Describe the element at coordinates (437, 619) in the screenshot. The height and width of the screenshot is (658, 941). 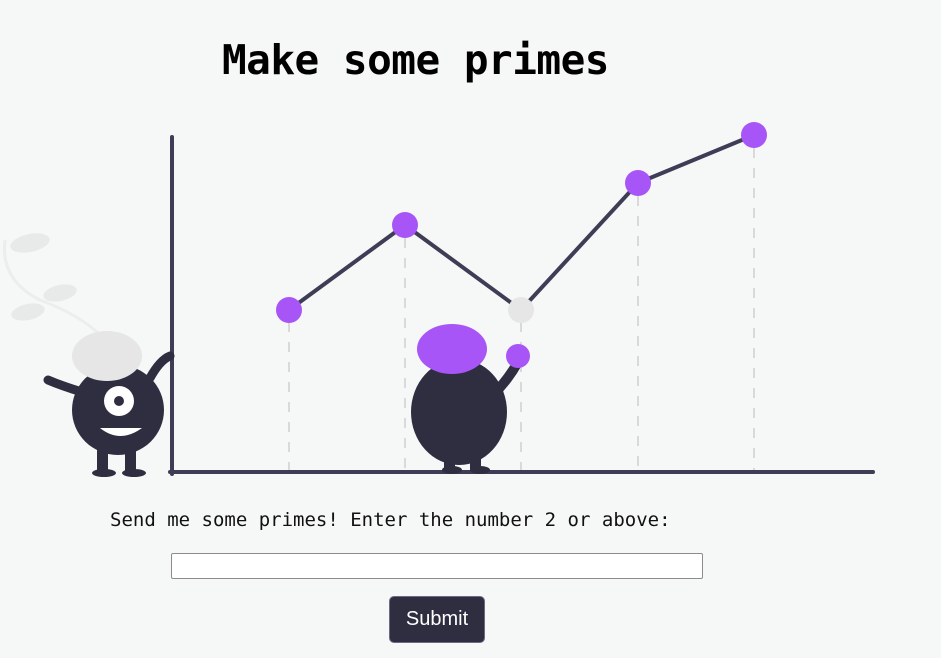
I see `submit-button: Submit` at that location.